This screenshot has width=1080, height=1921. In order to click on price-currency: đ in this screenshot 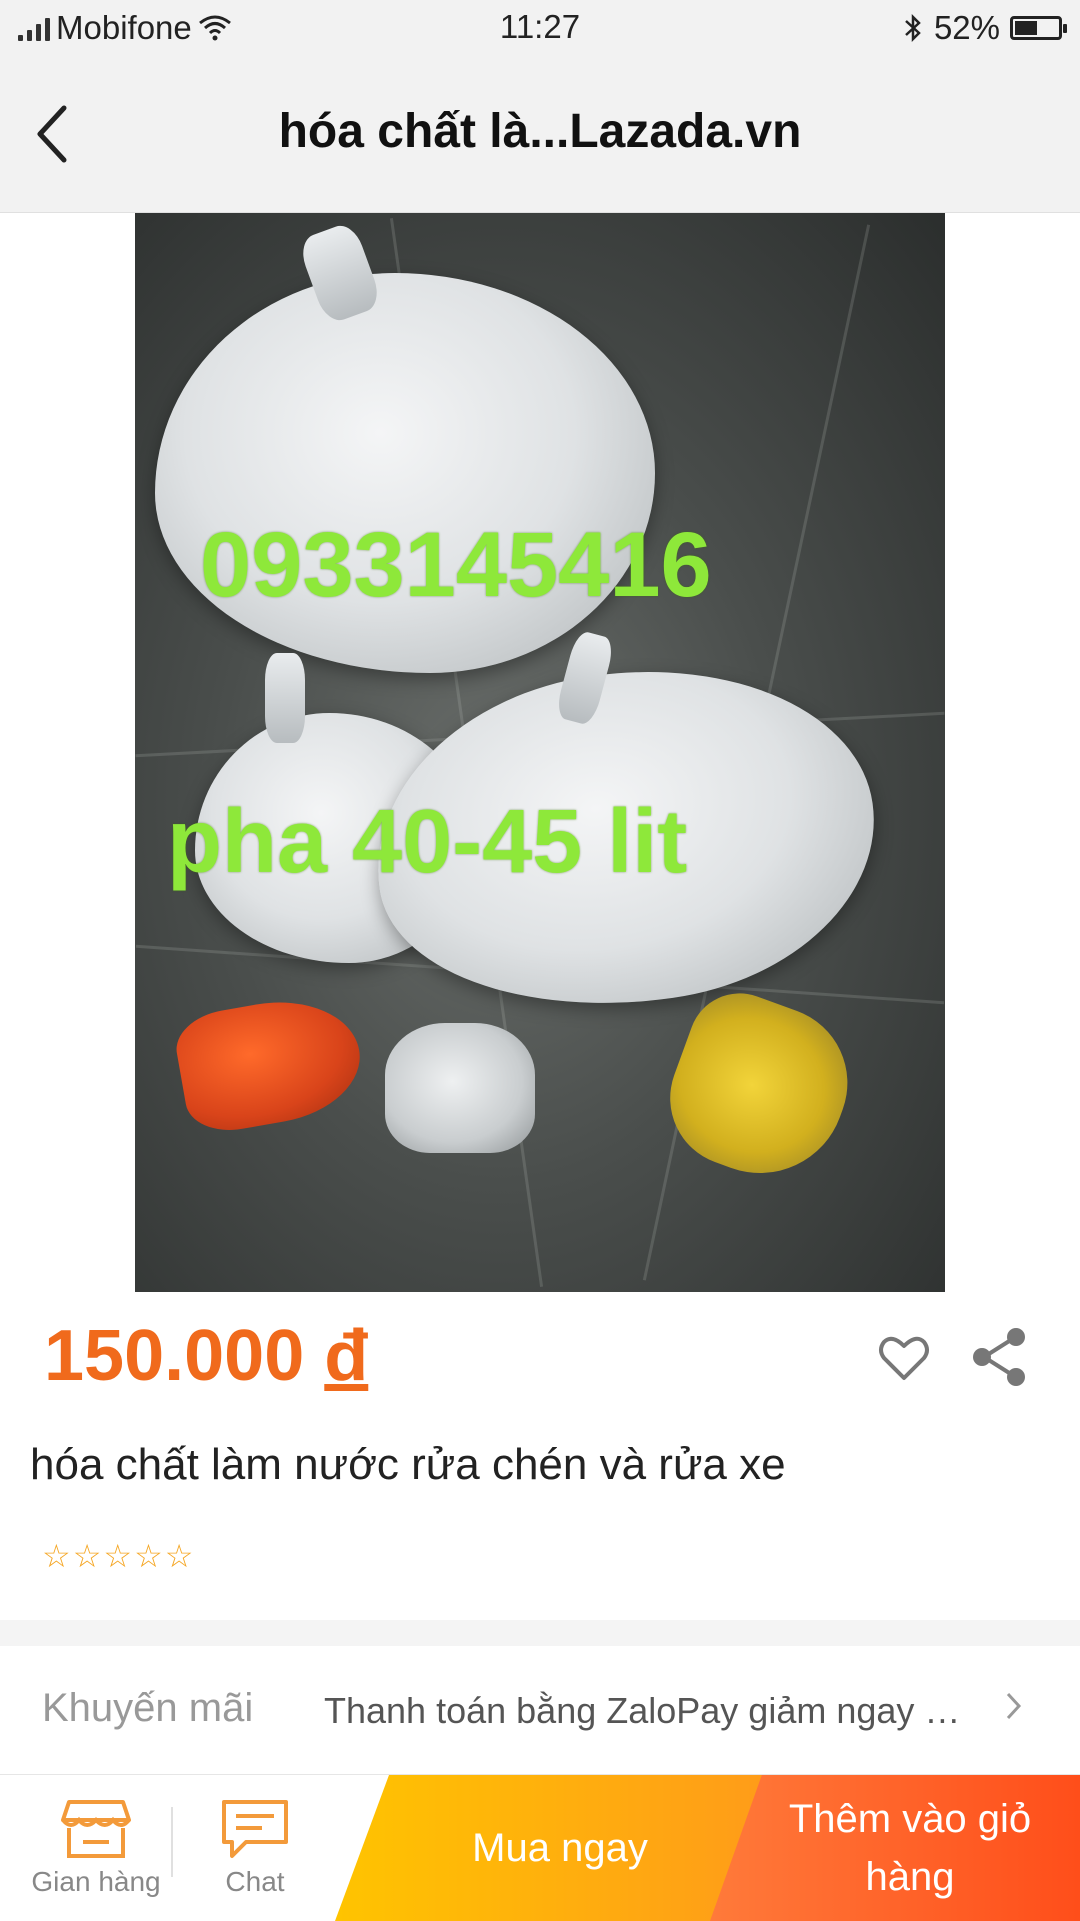, I will do `click(346, 1356)`.